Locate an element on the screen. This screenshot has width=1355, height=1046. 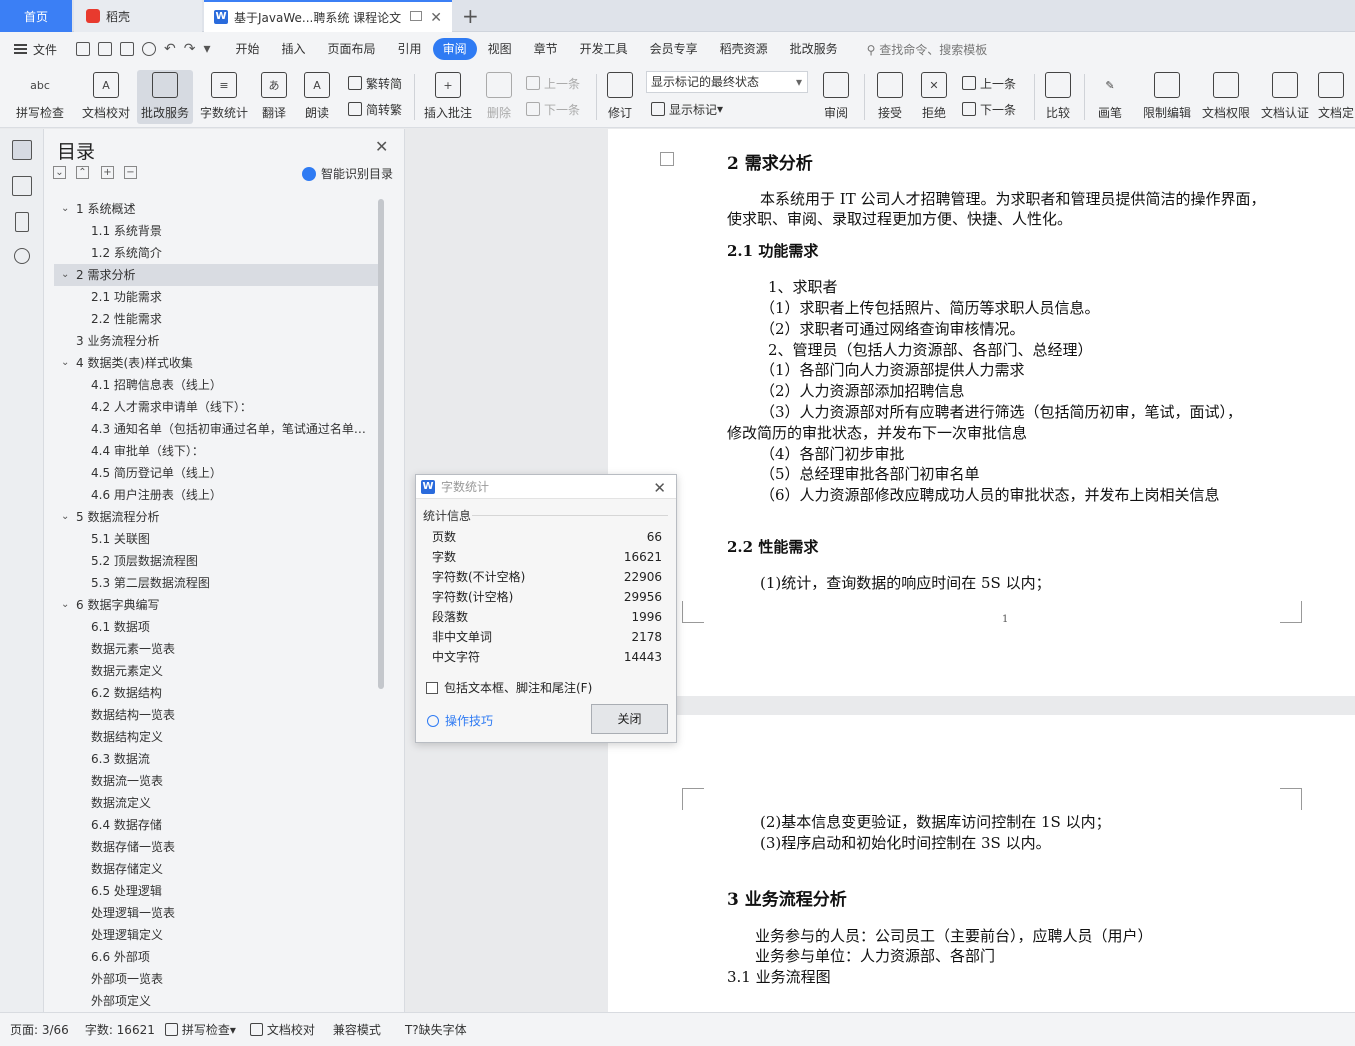
toc-item: 2.2 性能需求 is located at coordinates (216, 319).